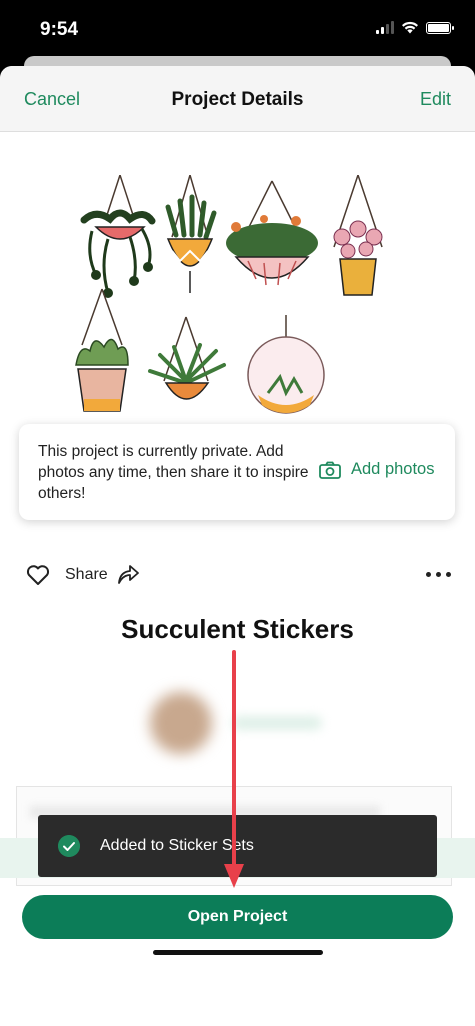  What do you see at coordinates (237, 30) in the screenshot?
I see `status-bar: 9:54` at bounding box center [237, 30].